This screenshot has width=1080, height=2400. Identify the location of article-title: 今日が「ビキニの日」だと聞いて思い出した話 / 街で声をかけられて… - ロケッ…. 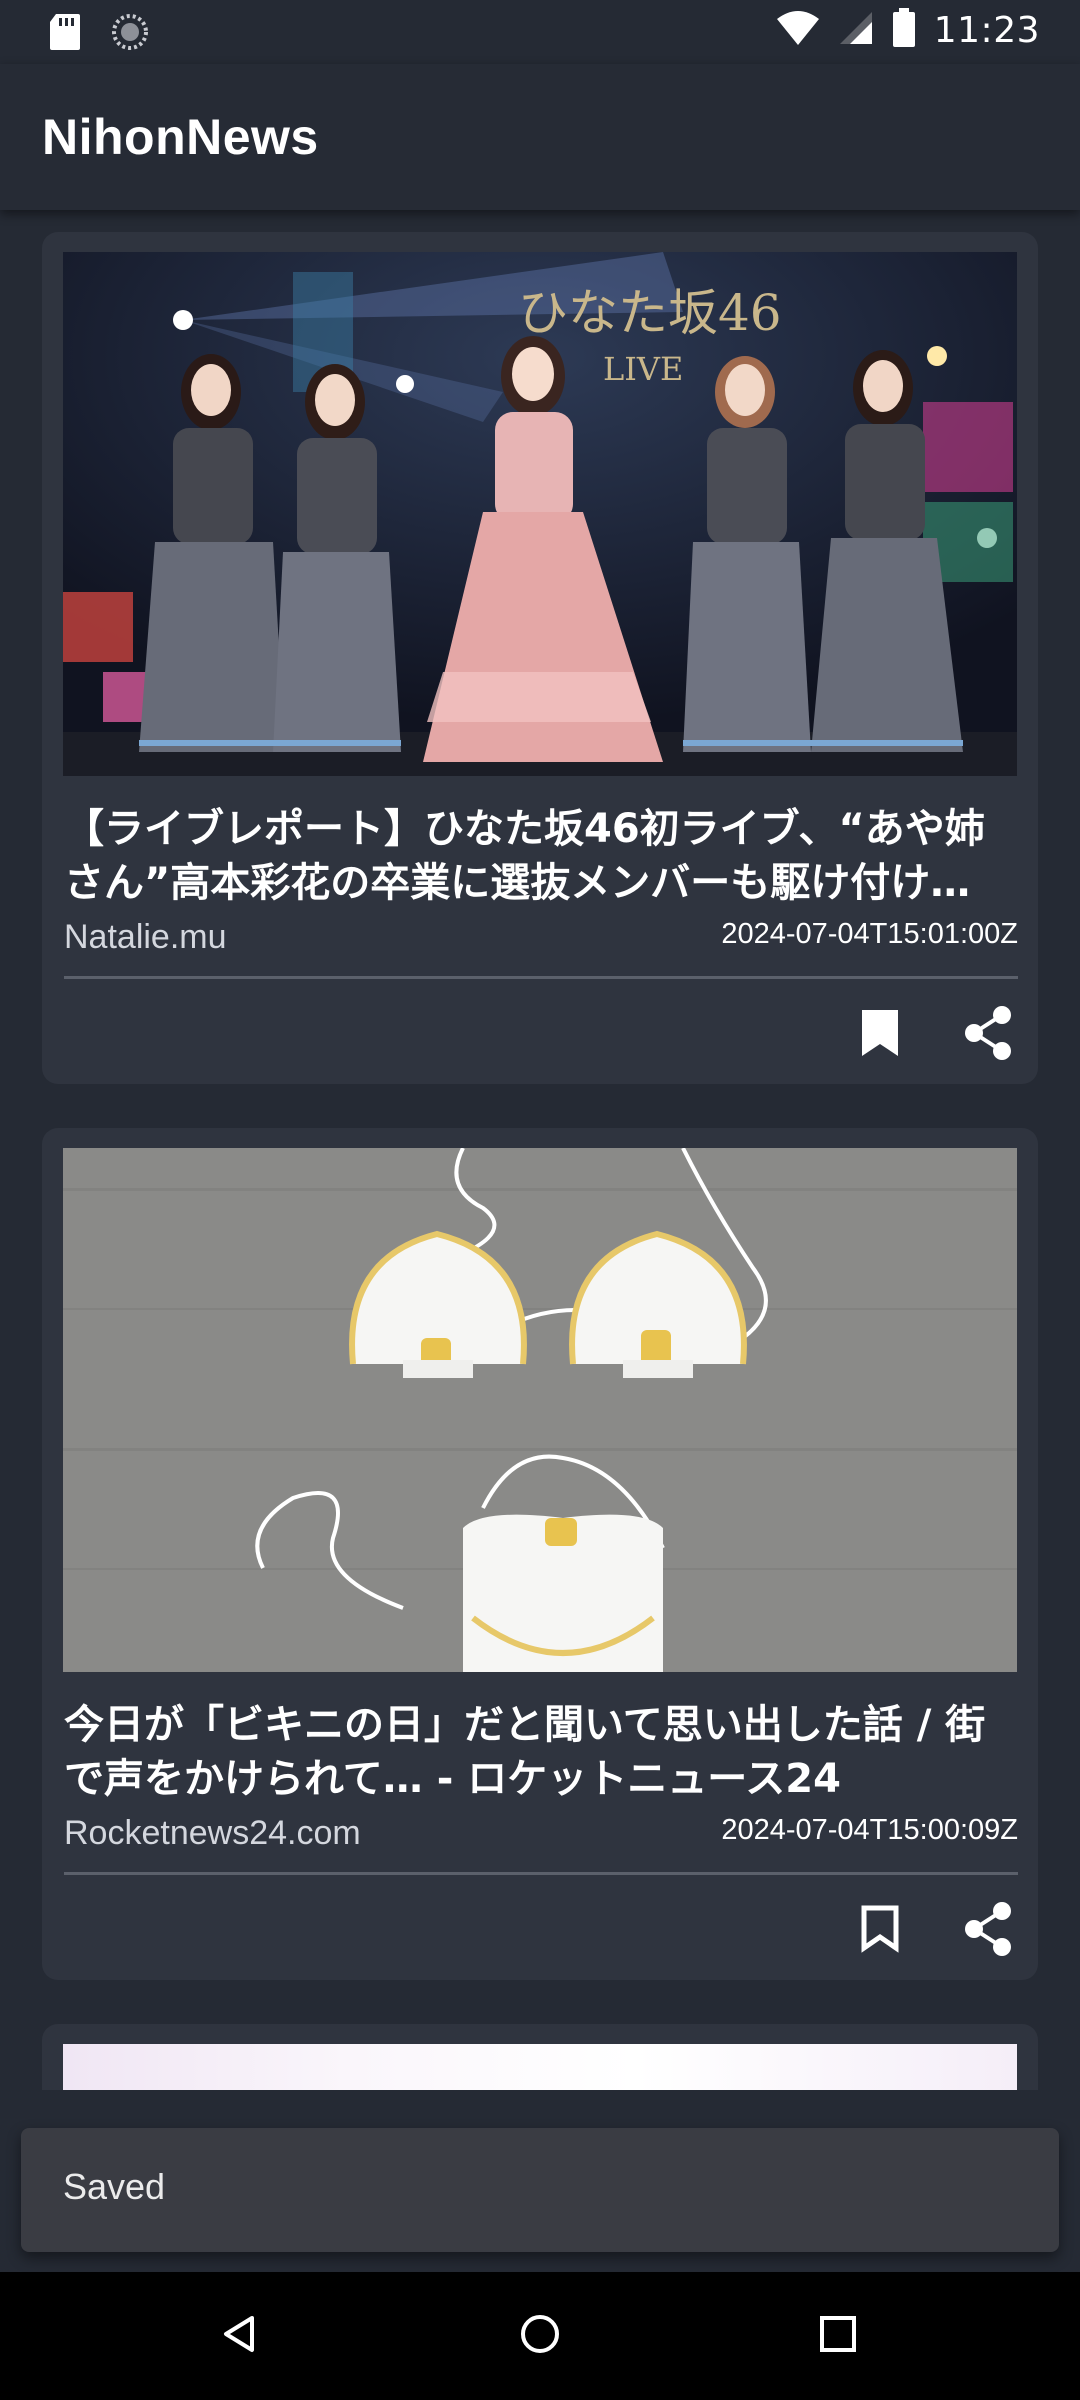
(544, 1752).